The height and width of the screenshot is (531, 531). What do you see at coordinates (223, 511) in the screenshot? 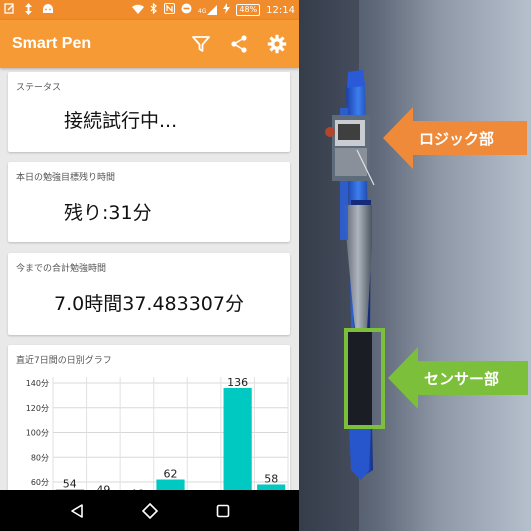
I see `recents-icon` at bounding box center [223, 511].